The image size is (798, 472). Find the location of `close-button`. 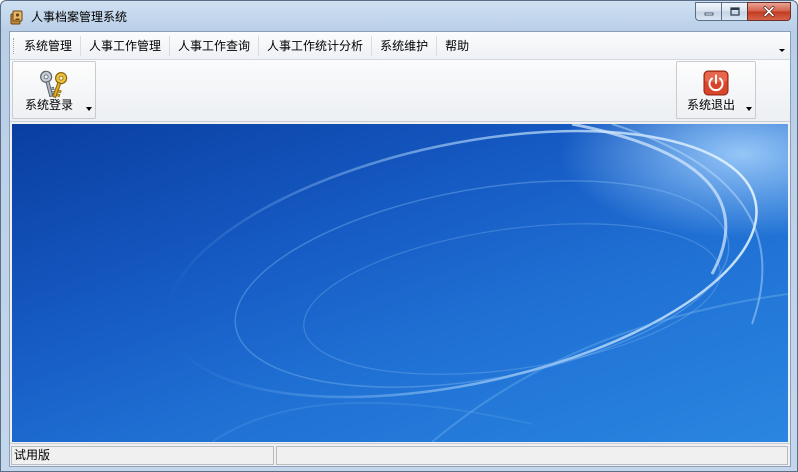

close-button is located at coordinates (769, 11).